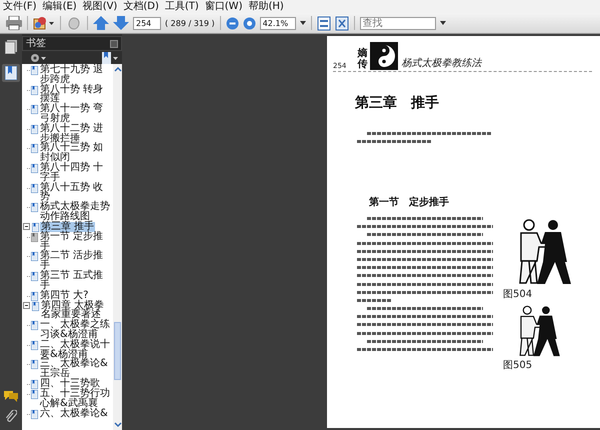 The image size is (600, 430). What do you see at coordinates (14, 23) in the screenshot?
I see `print-icon` at bounding box center [14, 23].